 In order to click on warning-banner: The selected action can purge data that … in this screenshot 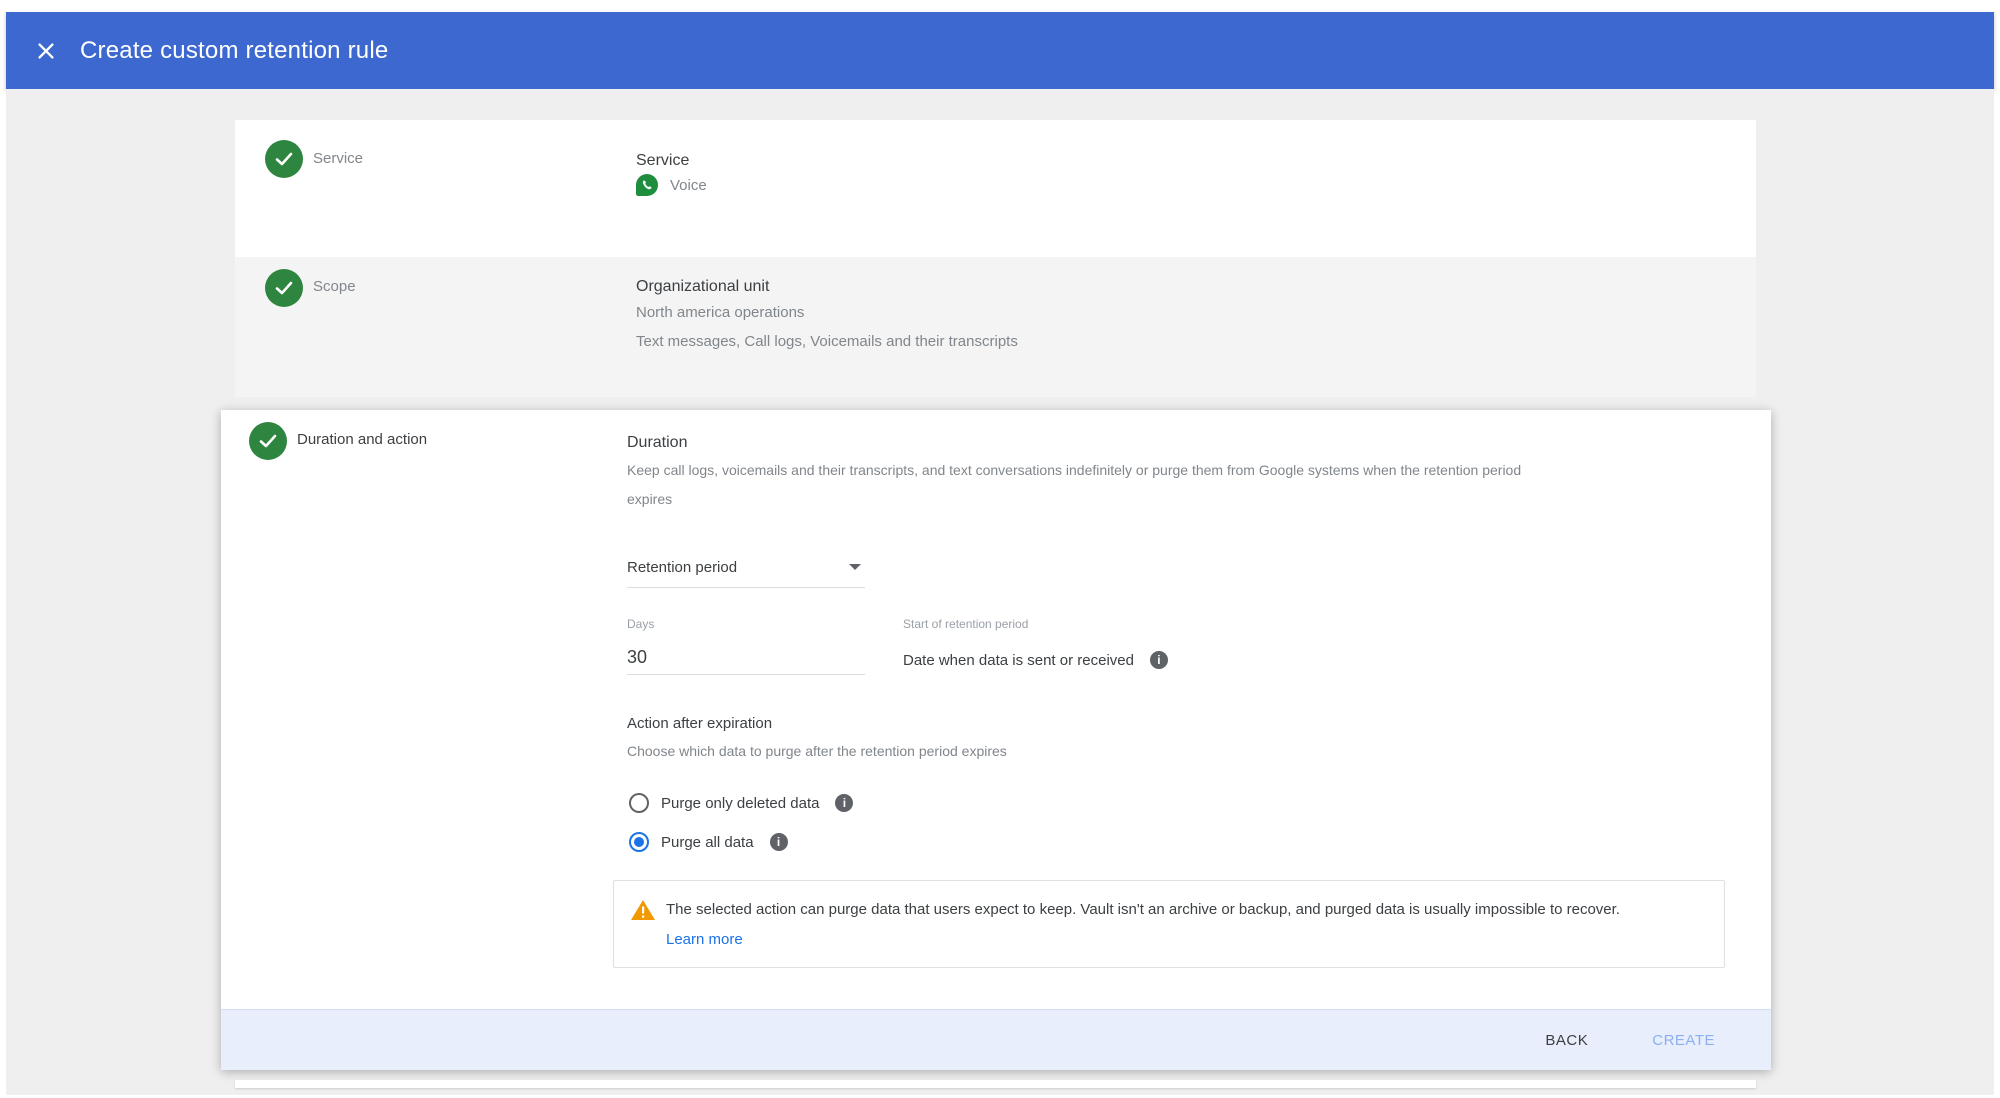, I will do `click(1169, 924)`.